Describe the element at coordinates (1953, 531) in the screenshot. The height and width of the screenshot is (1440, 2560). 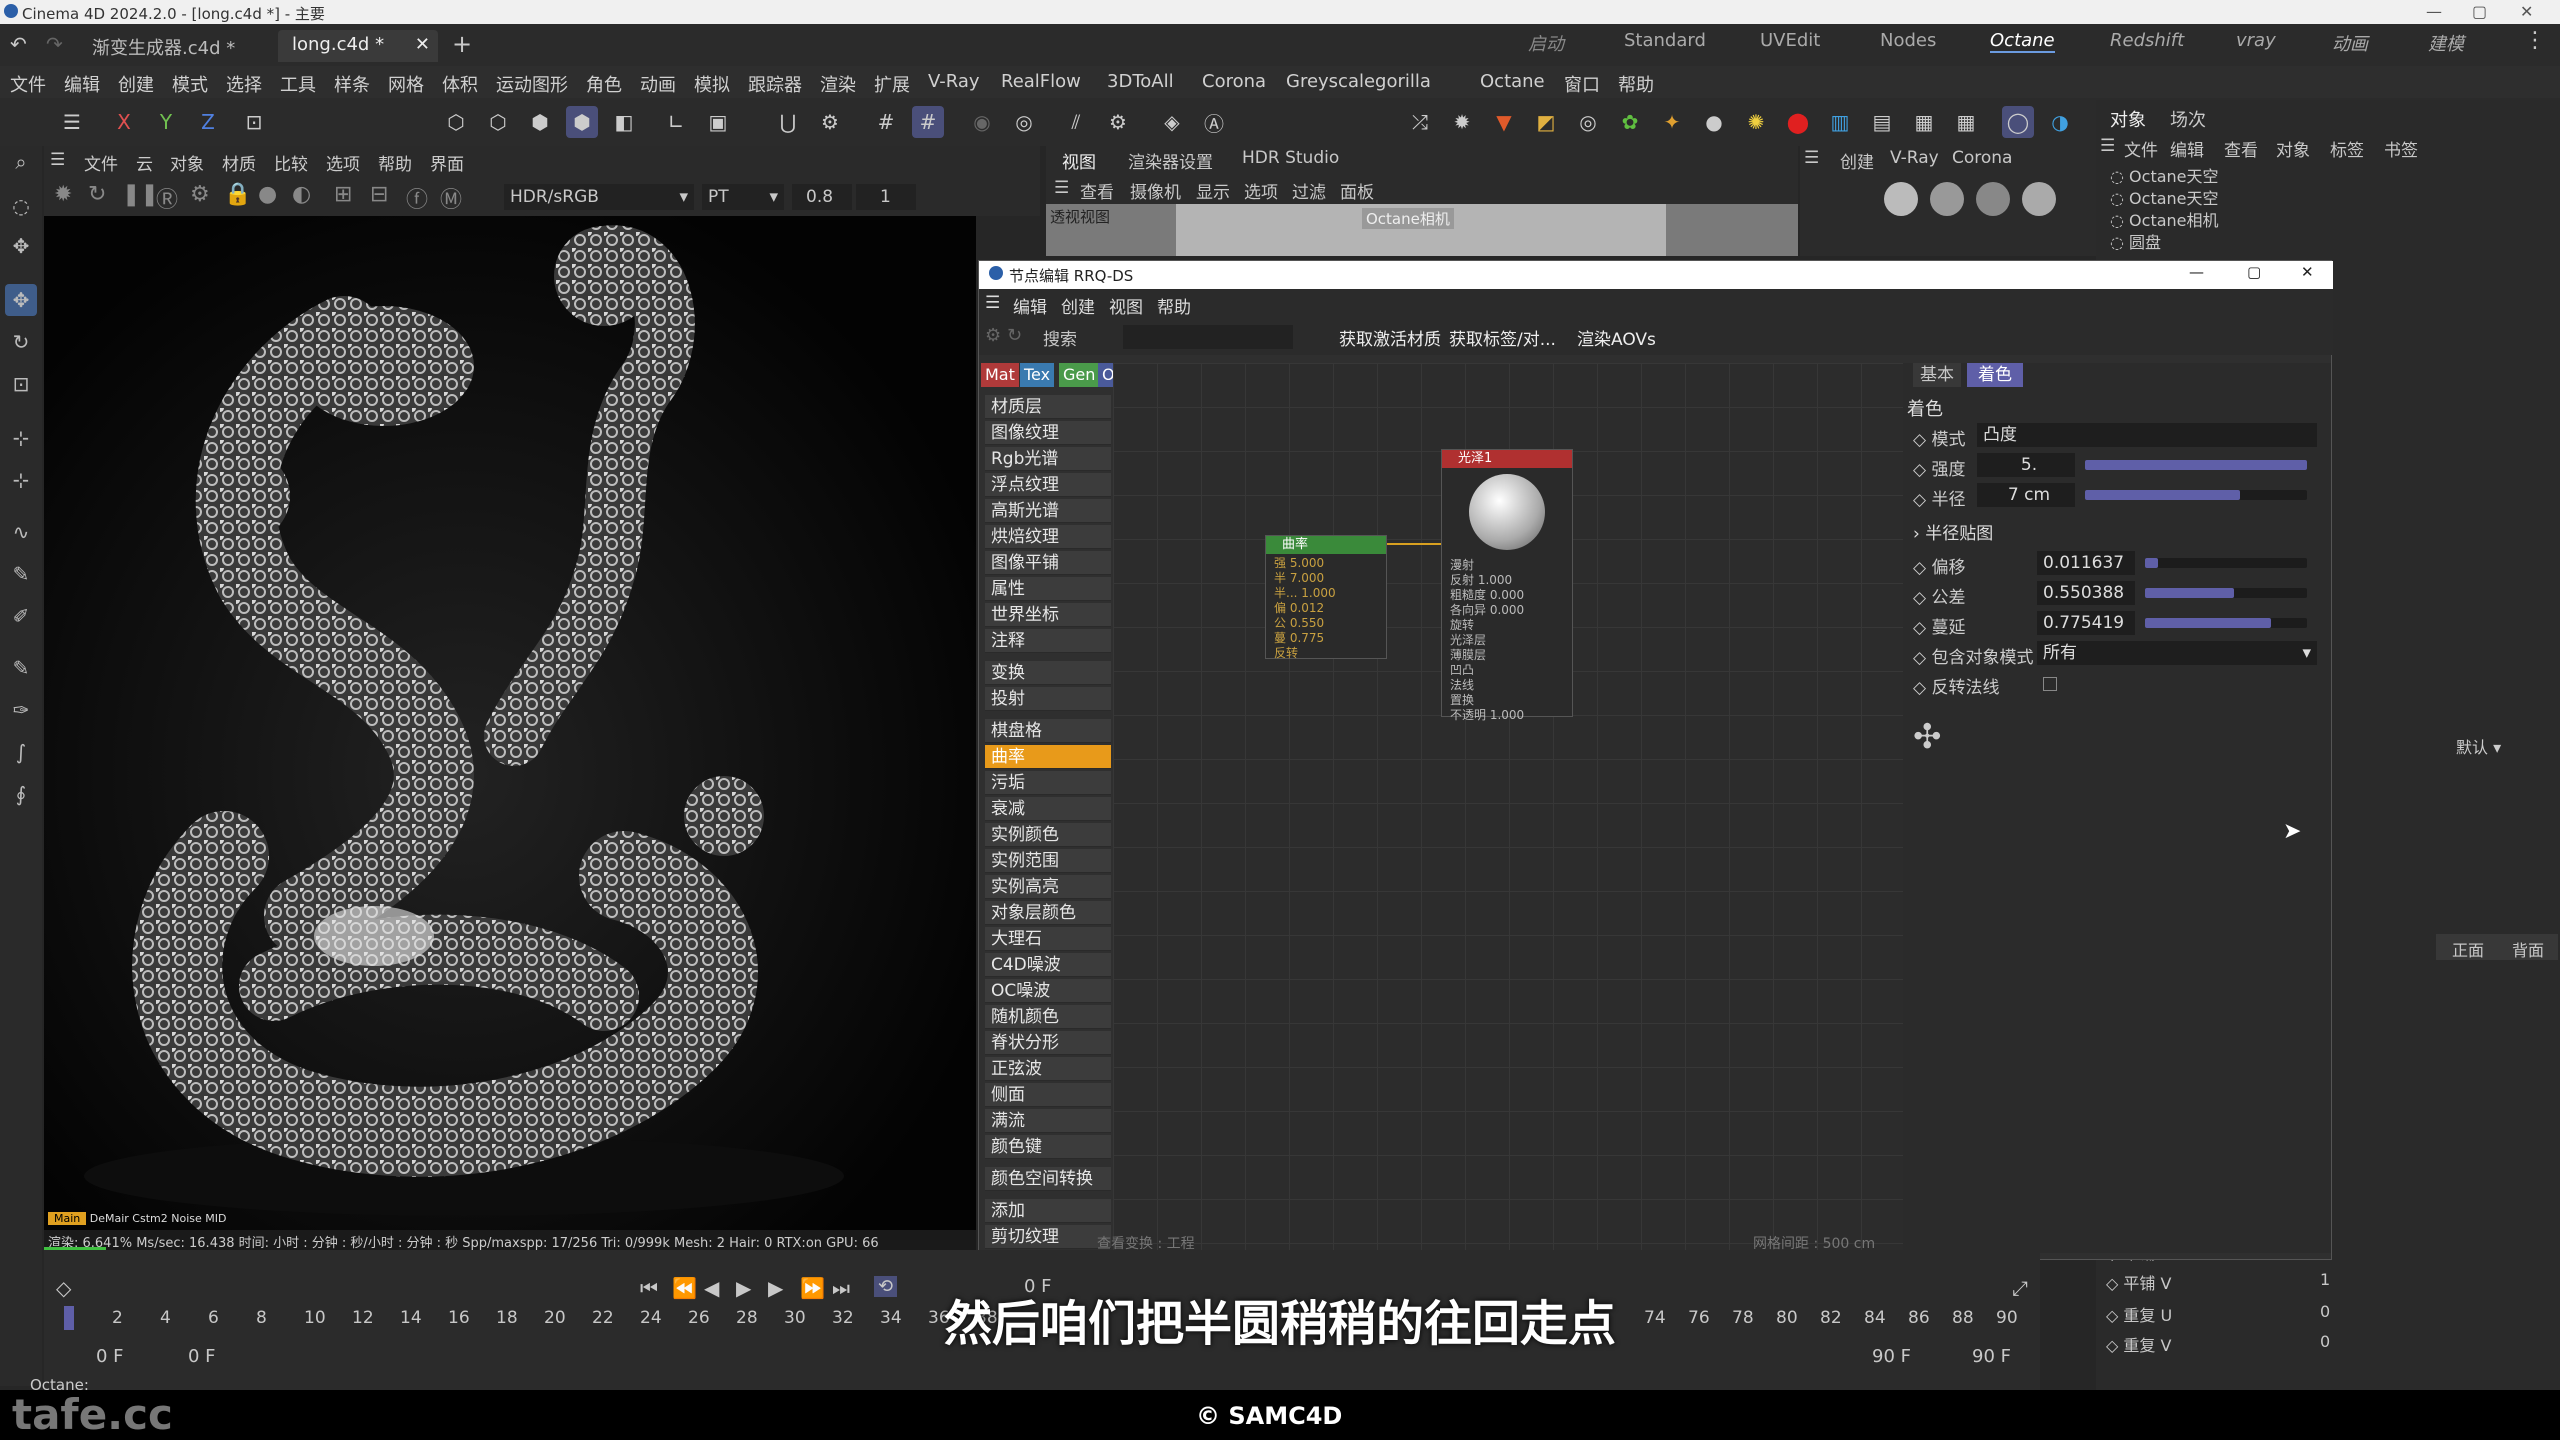
I see `radius-map-label: › 半径贴图` at that location.